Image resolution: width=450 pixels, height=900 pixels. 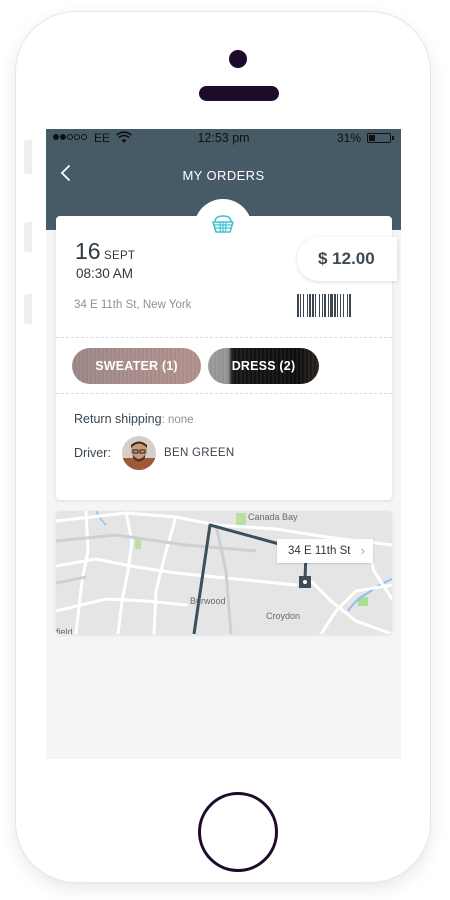 What do you see at coordinates (238, 59) in the screenshot?
I see `front-camera` at bounding box center [238, 59].